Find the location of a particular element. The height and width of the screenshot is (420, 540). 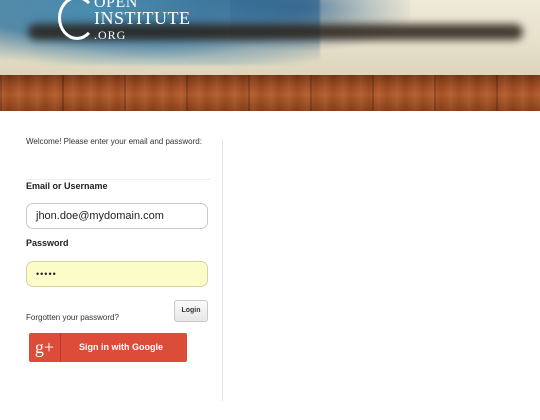

google-signin-label: Sign in with Google is located at coordinates (121, 347).